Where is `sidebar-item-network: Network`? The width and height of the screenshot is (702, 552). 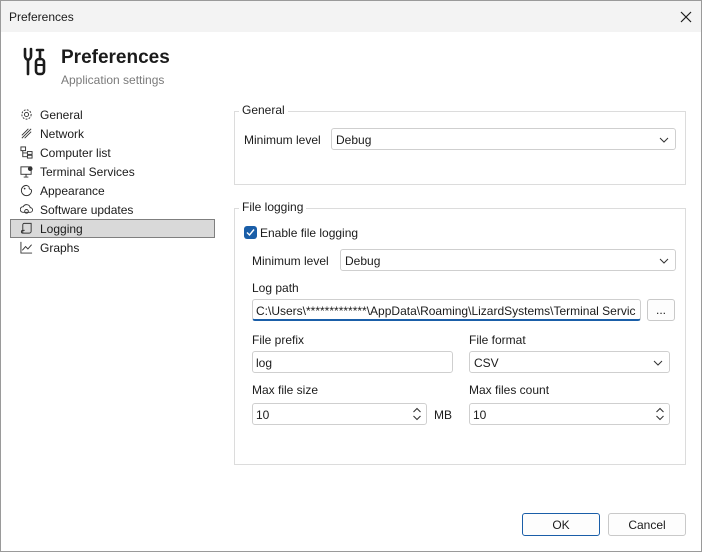 sidebar-item-network: Network is located at coordinates (112, 133).